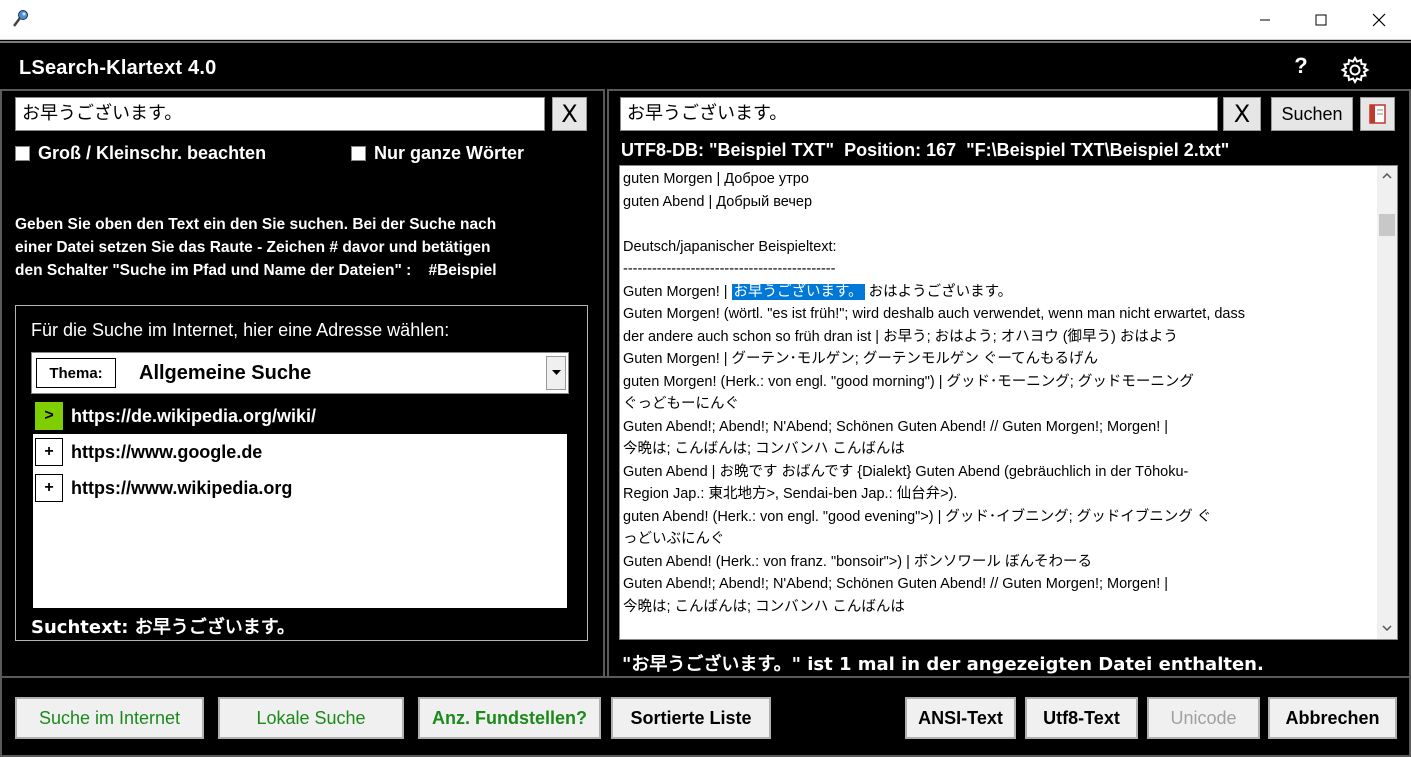 The height and width of the screenshot is (757, 1411). Describe the element at coordinates (109, 718) in the screenshot. I see `internet-search-button: Suche im Internet` at that location.